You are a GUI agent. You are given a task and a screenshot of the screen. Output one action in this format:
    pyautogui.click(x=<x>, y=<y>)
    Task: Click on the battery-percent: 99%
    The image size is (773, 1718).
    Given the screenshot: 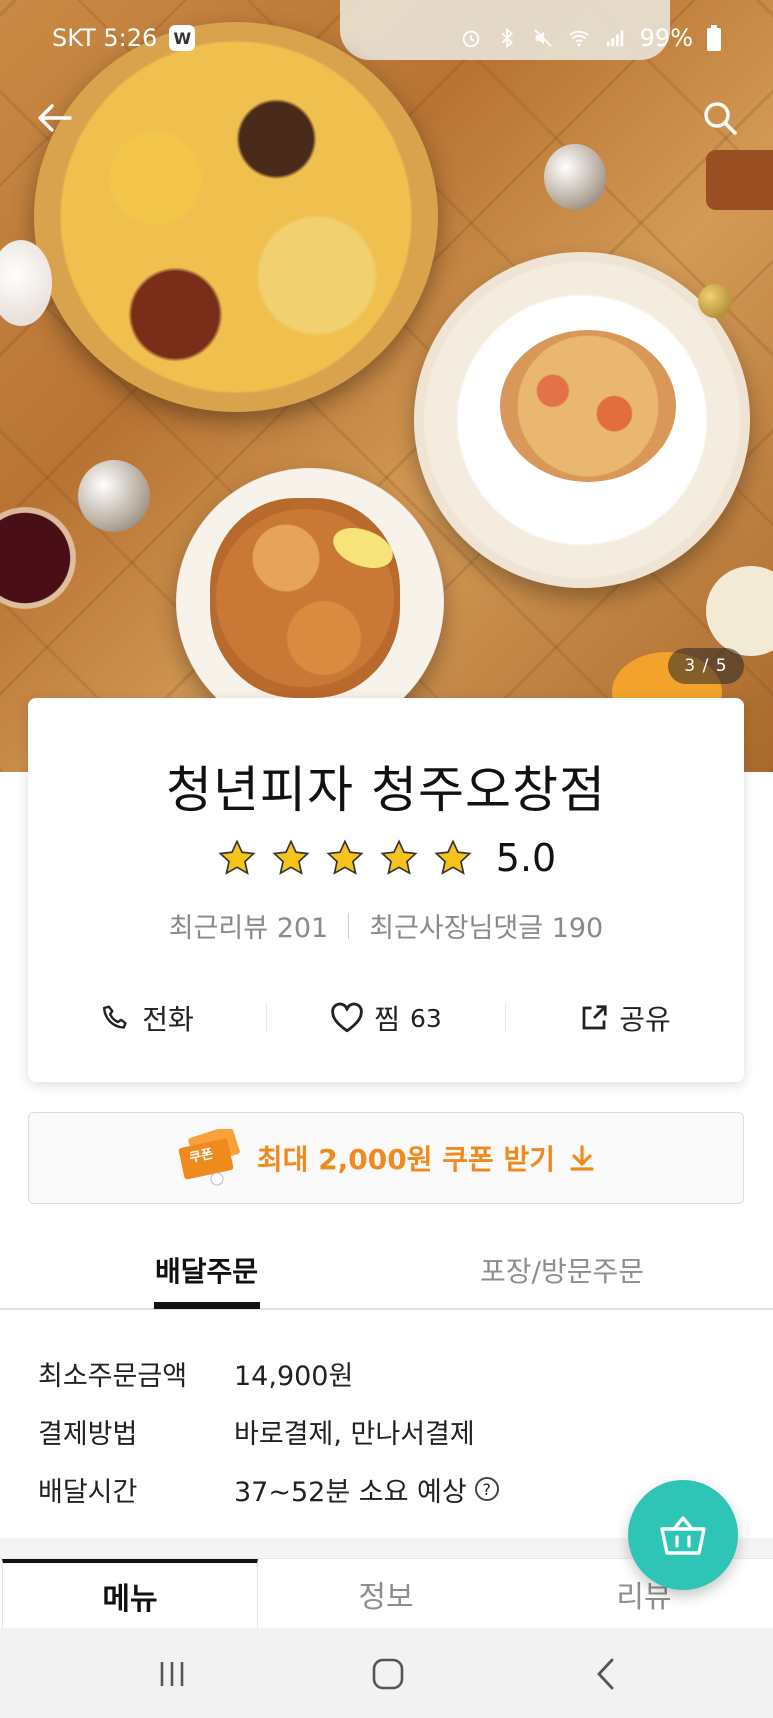 What is the action you would take?
    pyautogui.click(x=666, y=38)
    